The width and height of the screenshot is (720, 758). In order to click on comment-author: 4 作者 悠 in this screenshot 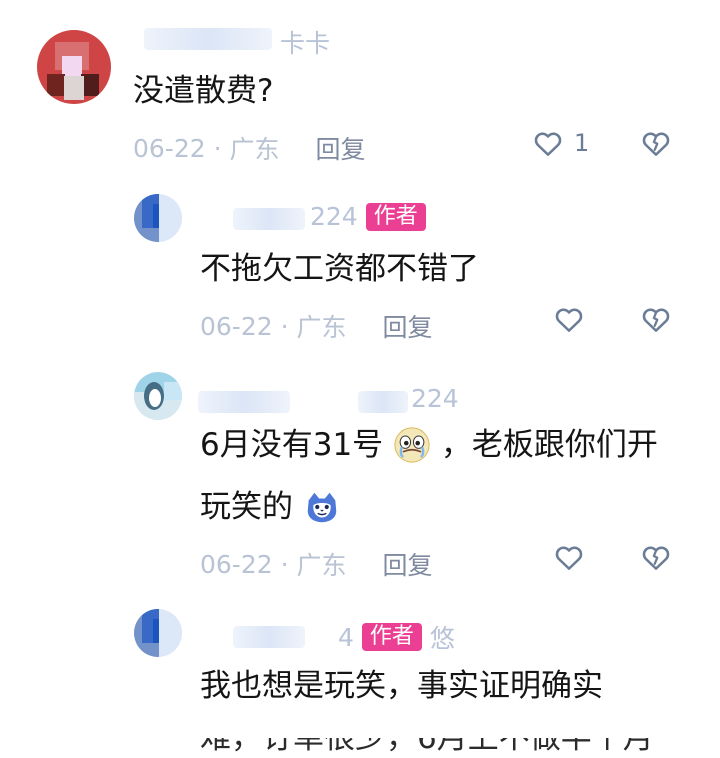, I will do `click(396, 637)`.